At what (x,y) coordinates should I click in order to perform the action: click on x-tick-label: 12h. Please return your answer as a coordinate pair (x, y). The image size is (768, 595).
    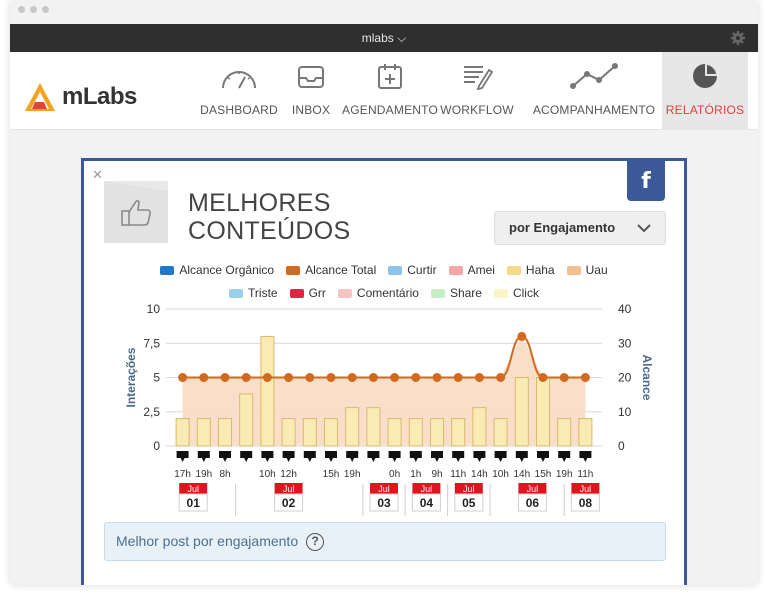
    Looking at the image, I should click on (288, 474).